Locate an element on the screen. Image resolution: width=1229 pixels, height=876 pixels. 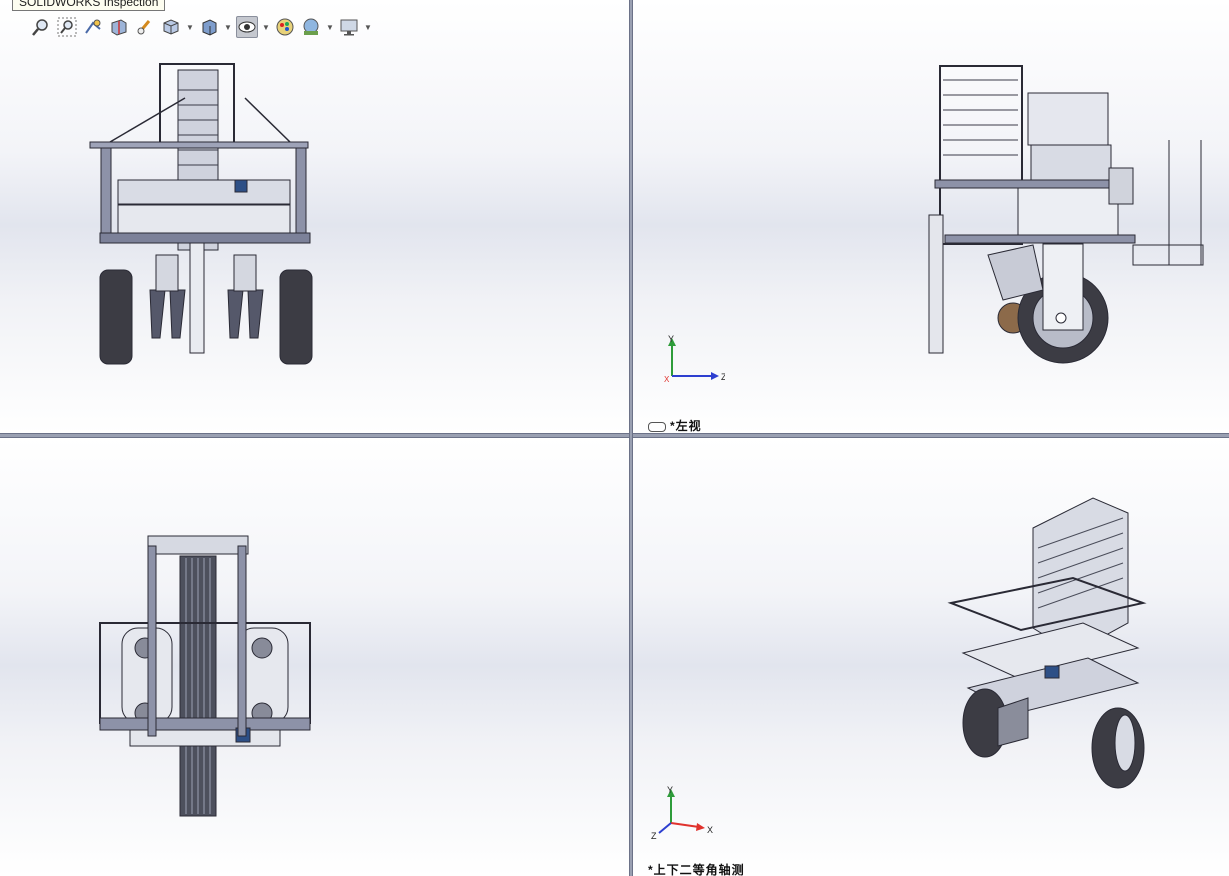
coordinate-triad-icon: Y Z X is located at coordinates (694, 359).